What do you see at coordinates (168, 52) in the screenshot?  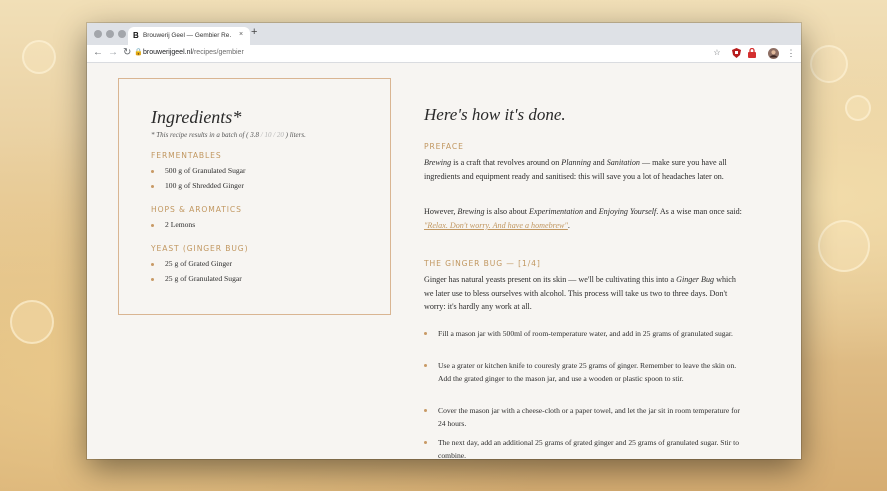 I see `url-host: brouwerijgeel.nl` at bounding box center [168, 52].